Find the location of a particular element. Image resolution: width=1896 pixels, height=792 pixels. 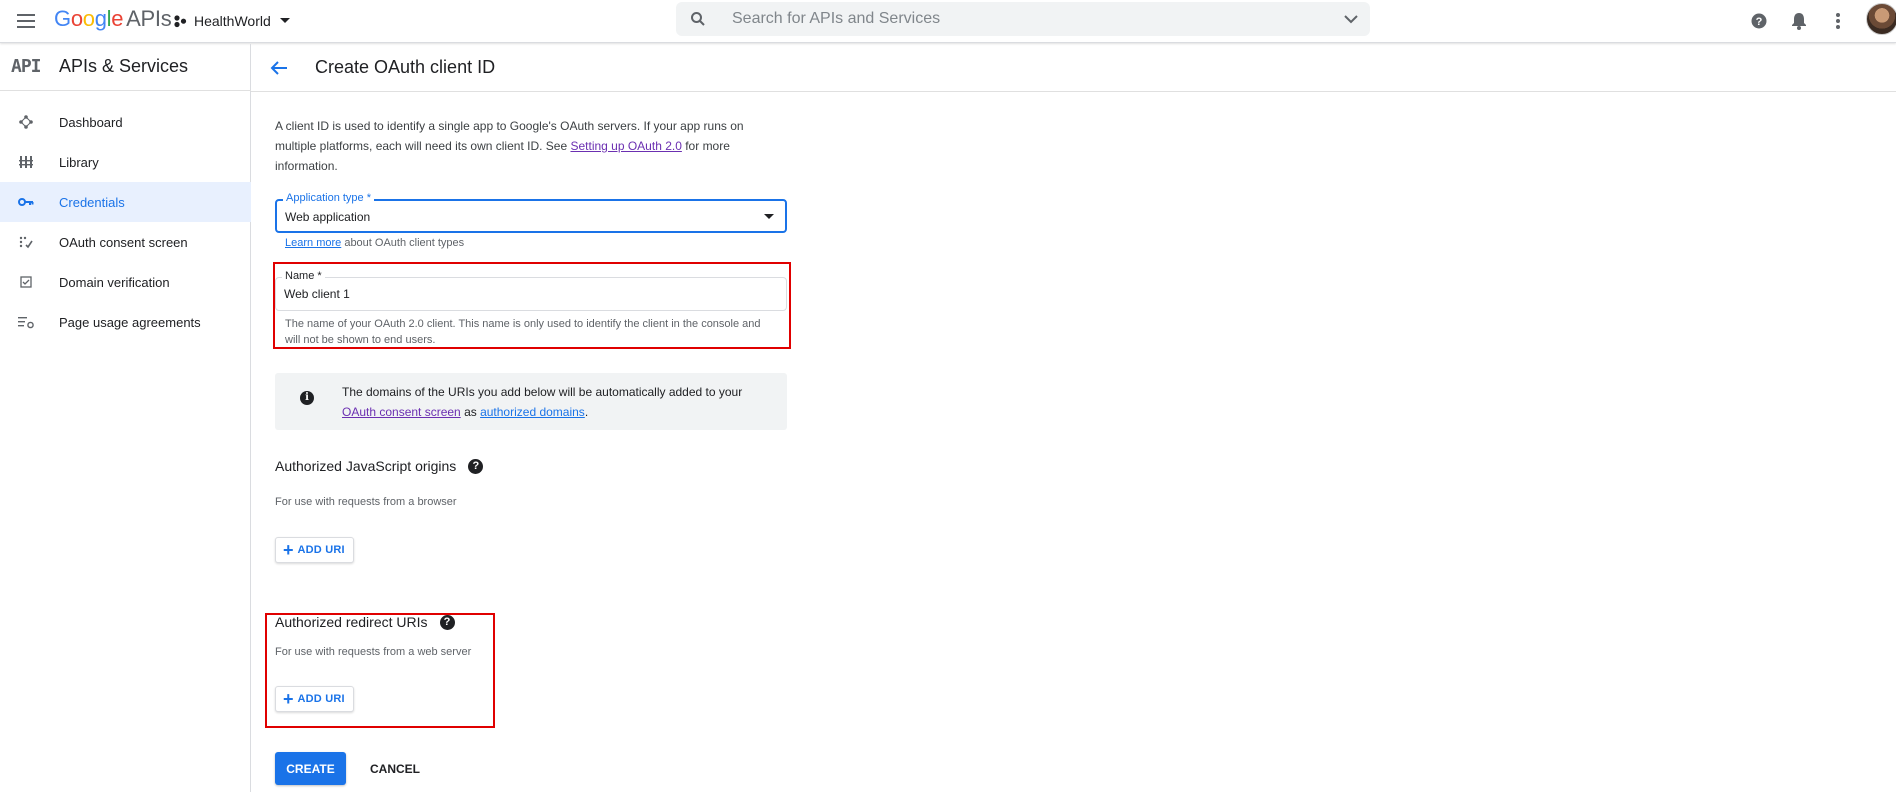

back-arrow-icon is located at coordinates (279, 68).